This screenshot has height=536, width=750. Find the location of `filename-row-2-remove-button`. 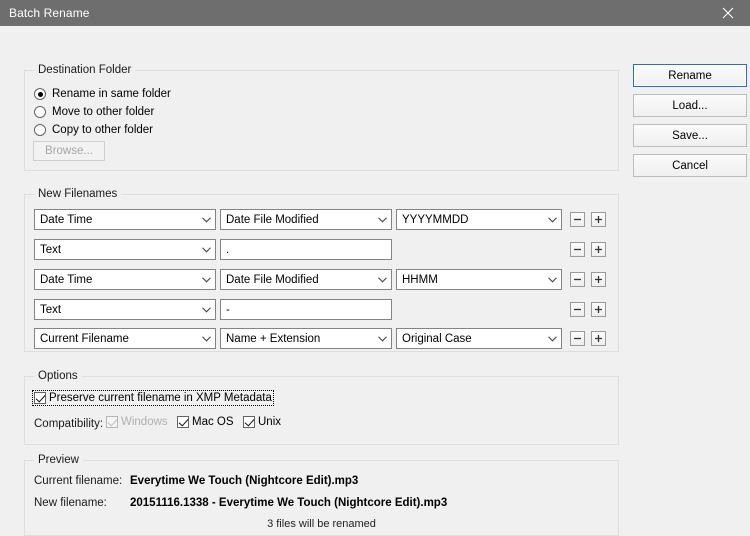

filename-row-2-remove-button is located at coordinates (577, 249).